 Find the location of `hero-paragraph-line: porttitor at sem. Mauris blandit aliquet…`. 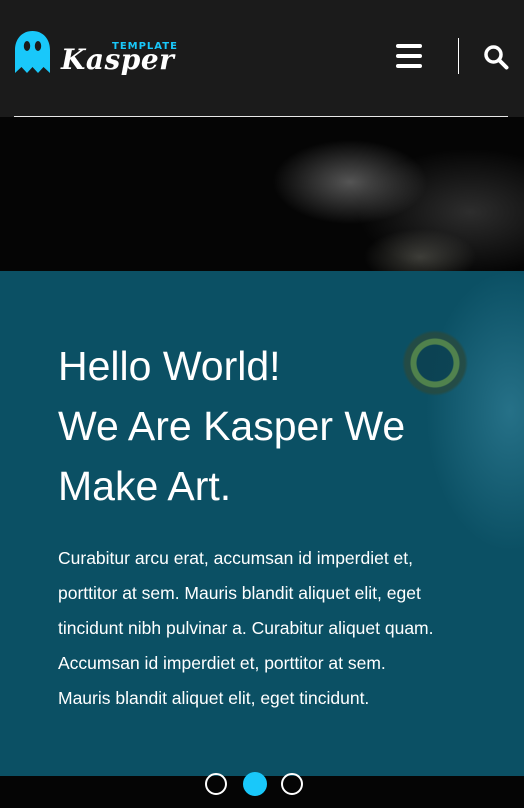

hero-paragraph-line: porttitor at sem. Mauris blandit aliquet… is located at coordinates (239, 593).